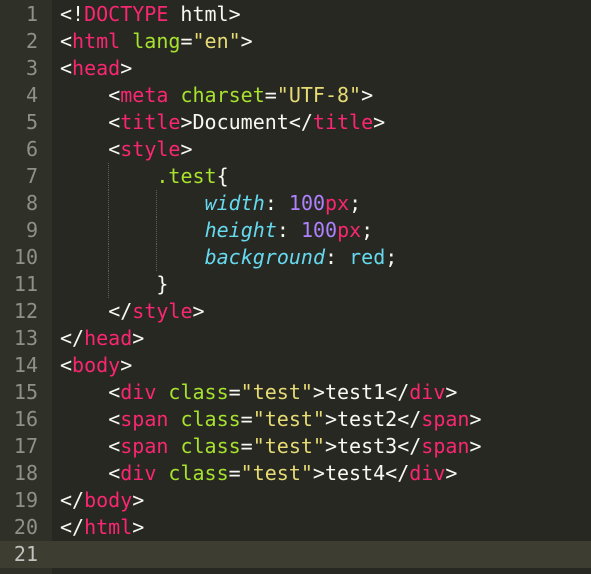  I want to click on code-text: <title>Document</title>, so click(246, 122).